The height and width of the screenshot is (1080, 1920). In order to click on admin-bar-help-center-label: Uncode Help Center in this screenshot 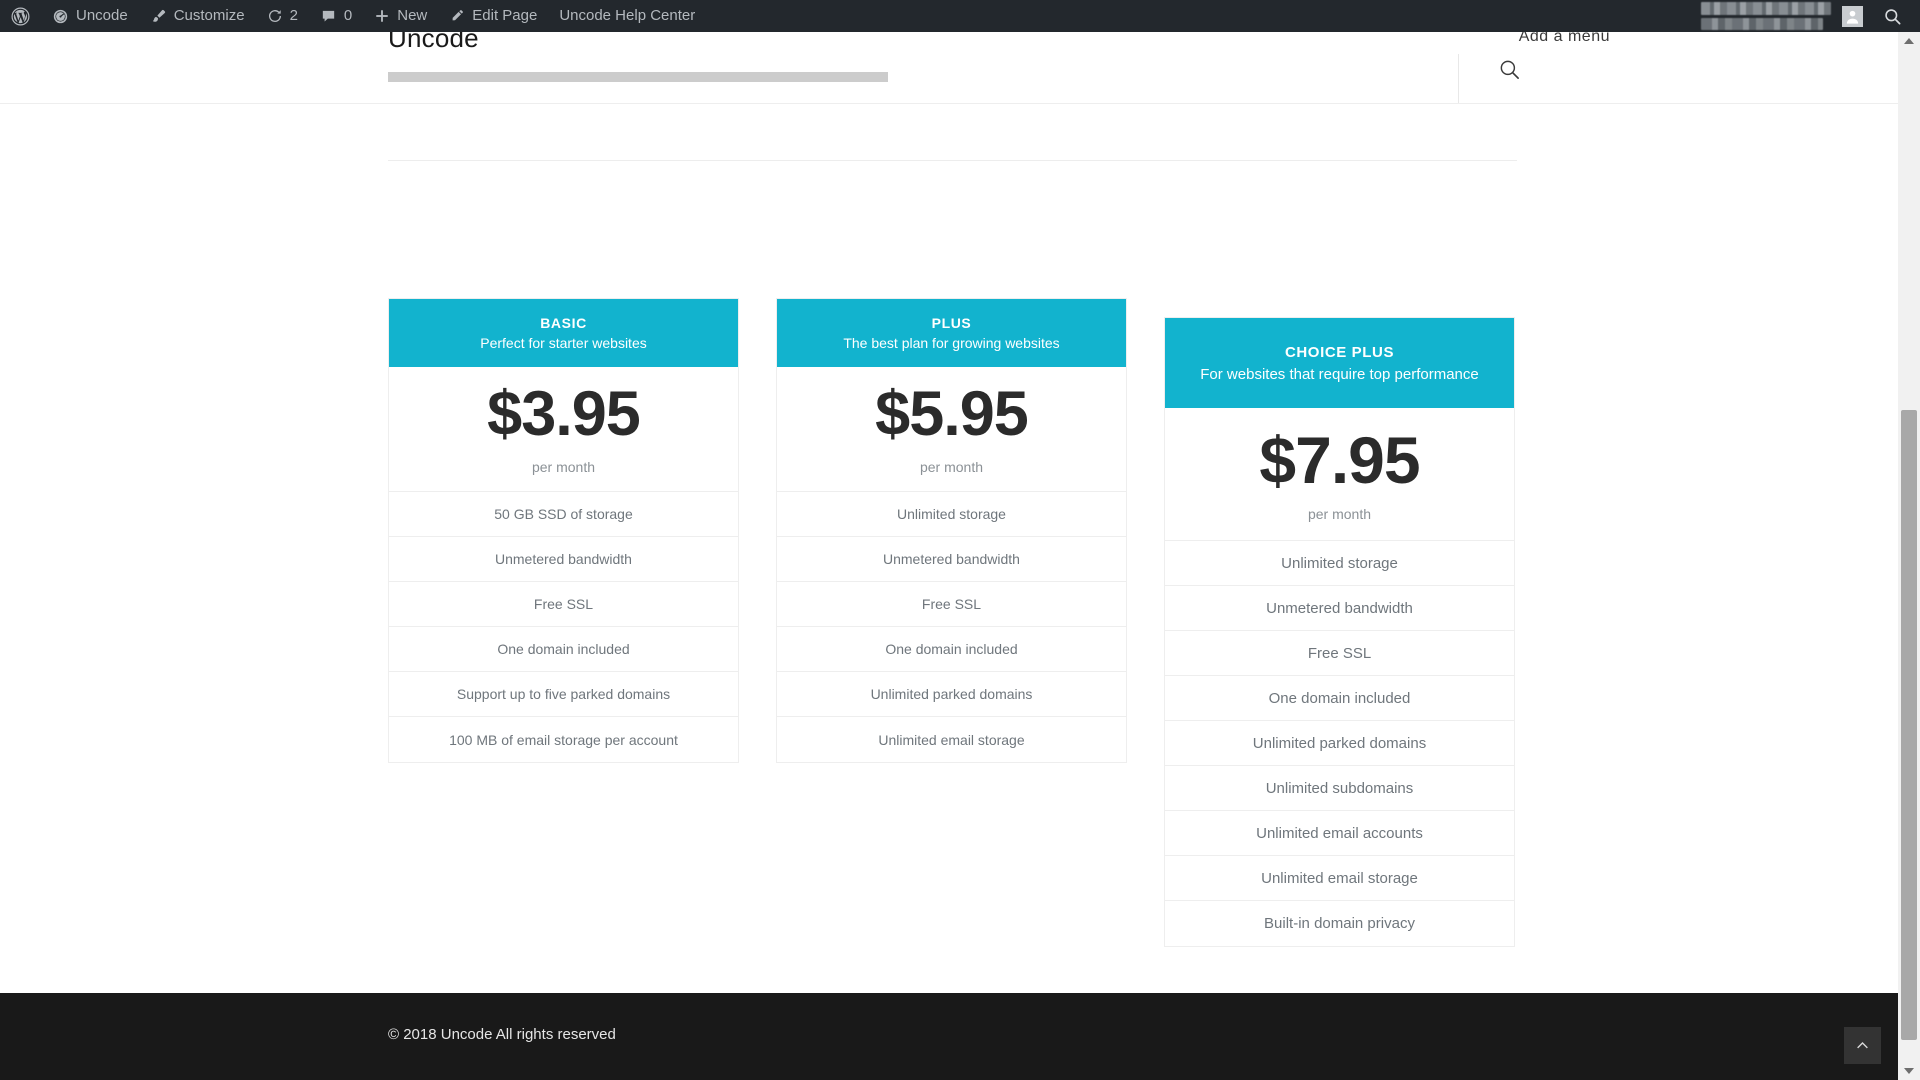, I will do `click(627, 15)`.